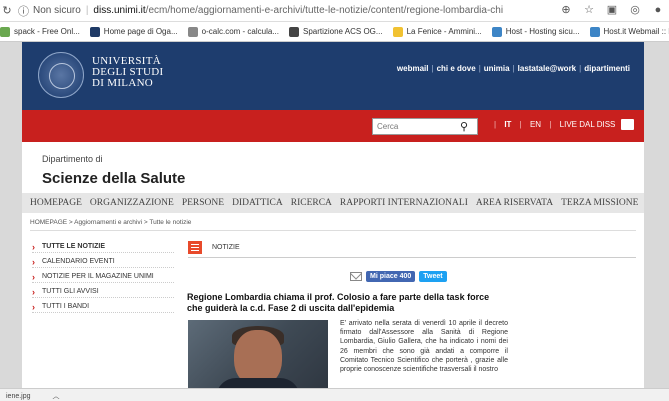  Describe the element at coordinates (7, 10) in the screenshot. I see `reload-icon: ↻` at that location.